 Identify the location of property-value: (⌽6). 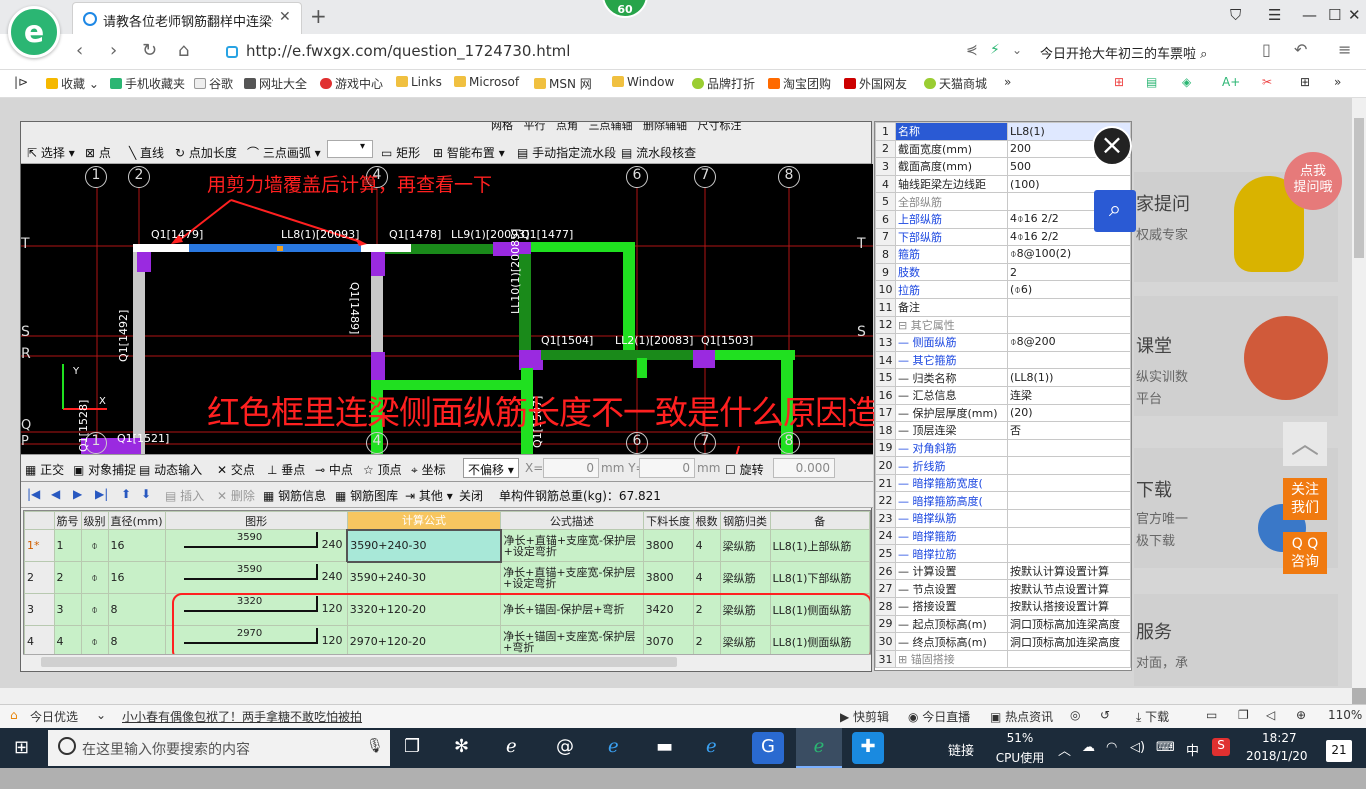
(1069, 289).